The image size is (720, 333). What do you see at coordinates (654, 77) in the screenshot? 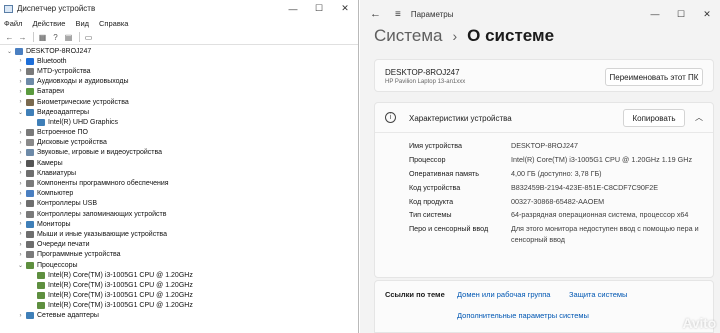
I see `rename-pc-button: Переименовать этот ПК` at bounding box center [654, 77].